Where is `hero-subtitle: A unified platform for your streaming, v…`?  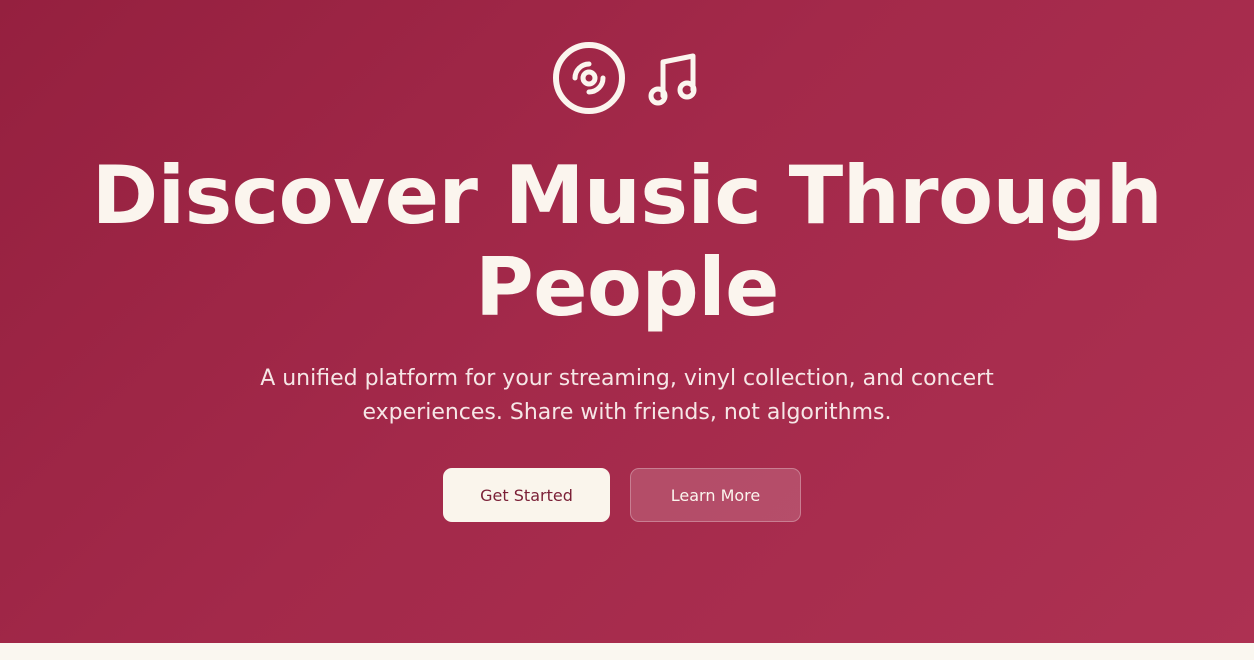
hero-subtitle: A unified platform for your streaming, v… is located at coordinates (627, 395).